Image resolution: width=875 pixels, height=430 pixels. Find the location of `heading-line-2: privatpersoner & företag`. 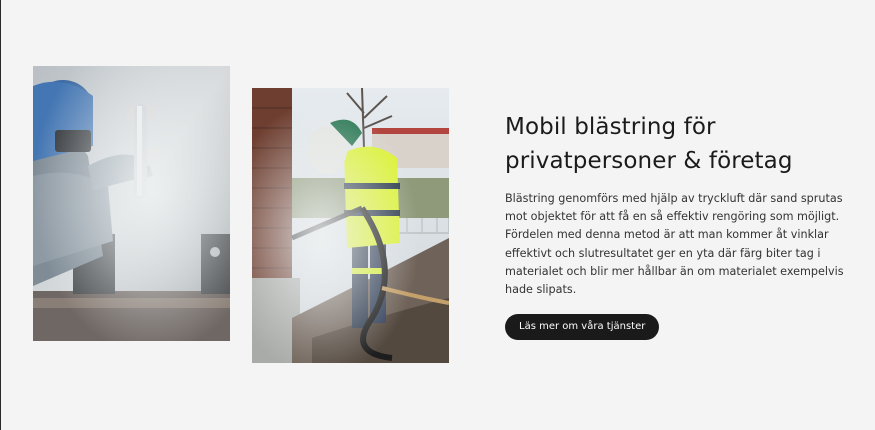

heading-line-2: privatpersoner & företag is located at coordinates (649, 161).